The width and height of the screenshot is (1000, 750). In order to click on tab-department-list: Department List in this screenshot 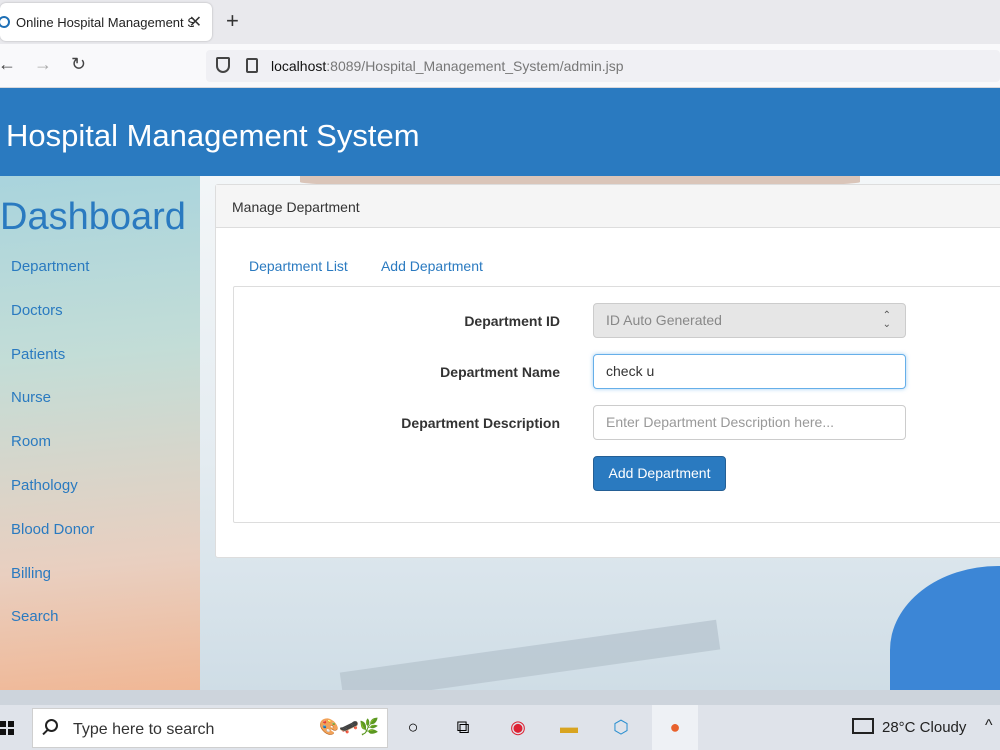, I will do `click(298, 266)`.